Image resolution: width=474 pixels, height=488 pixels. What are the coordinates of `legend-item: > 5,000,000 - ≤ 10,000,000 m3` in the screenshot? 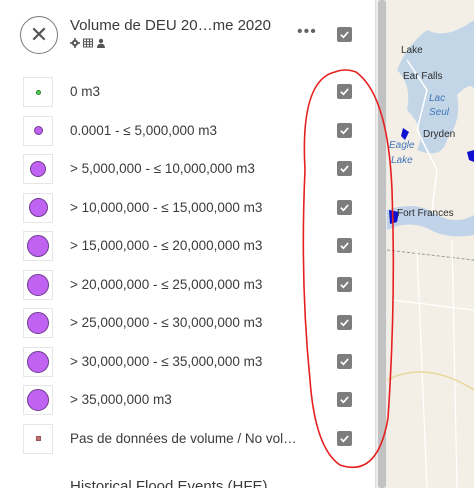 It's located at (187, 172).